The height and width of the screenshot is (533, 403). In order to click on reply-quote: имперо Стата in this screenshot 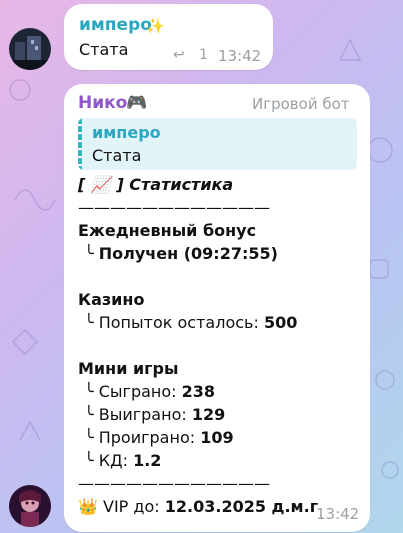, I will do `click(217, 144)`.